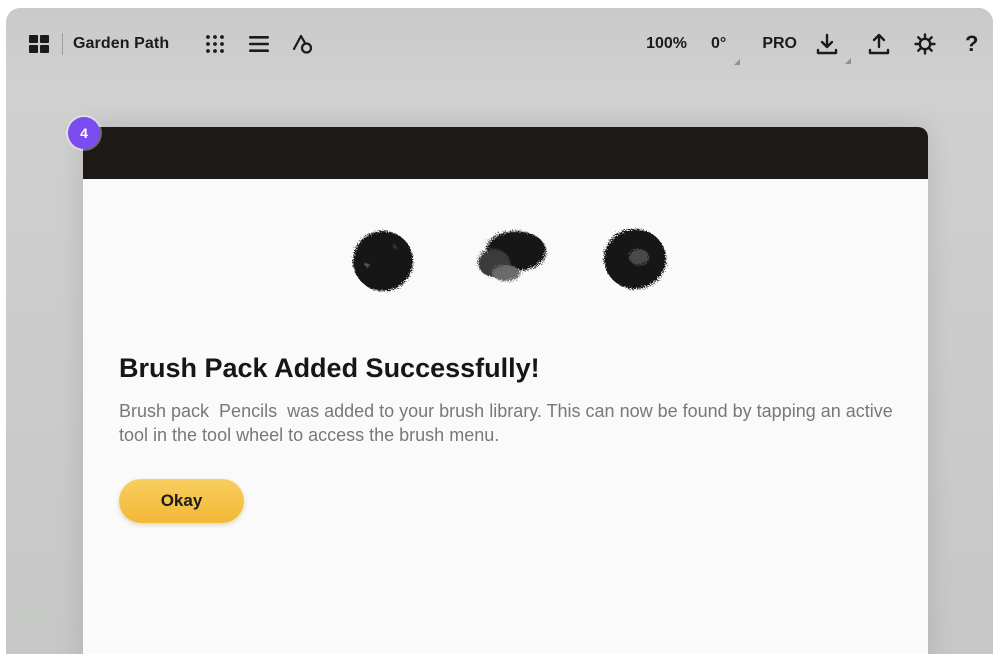 Image resolution: width=993 pixels, height=654 pixels. Describe the element at coordinates (879, 44) in the screenshot. I see `share-upload-icon` at that location.